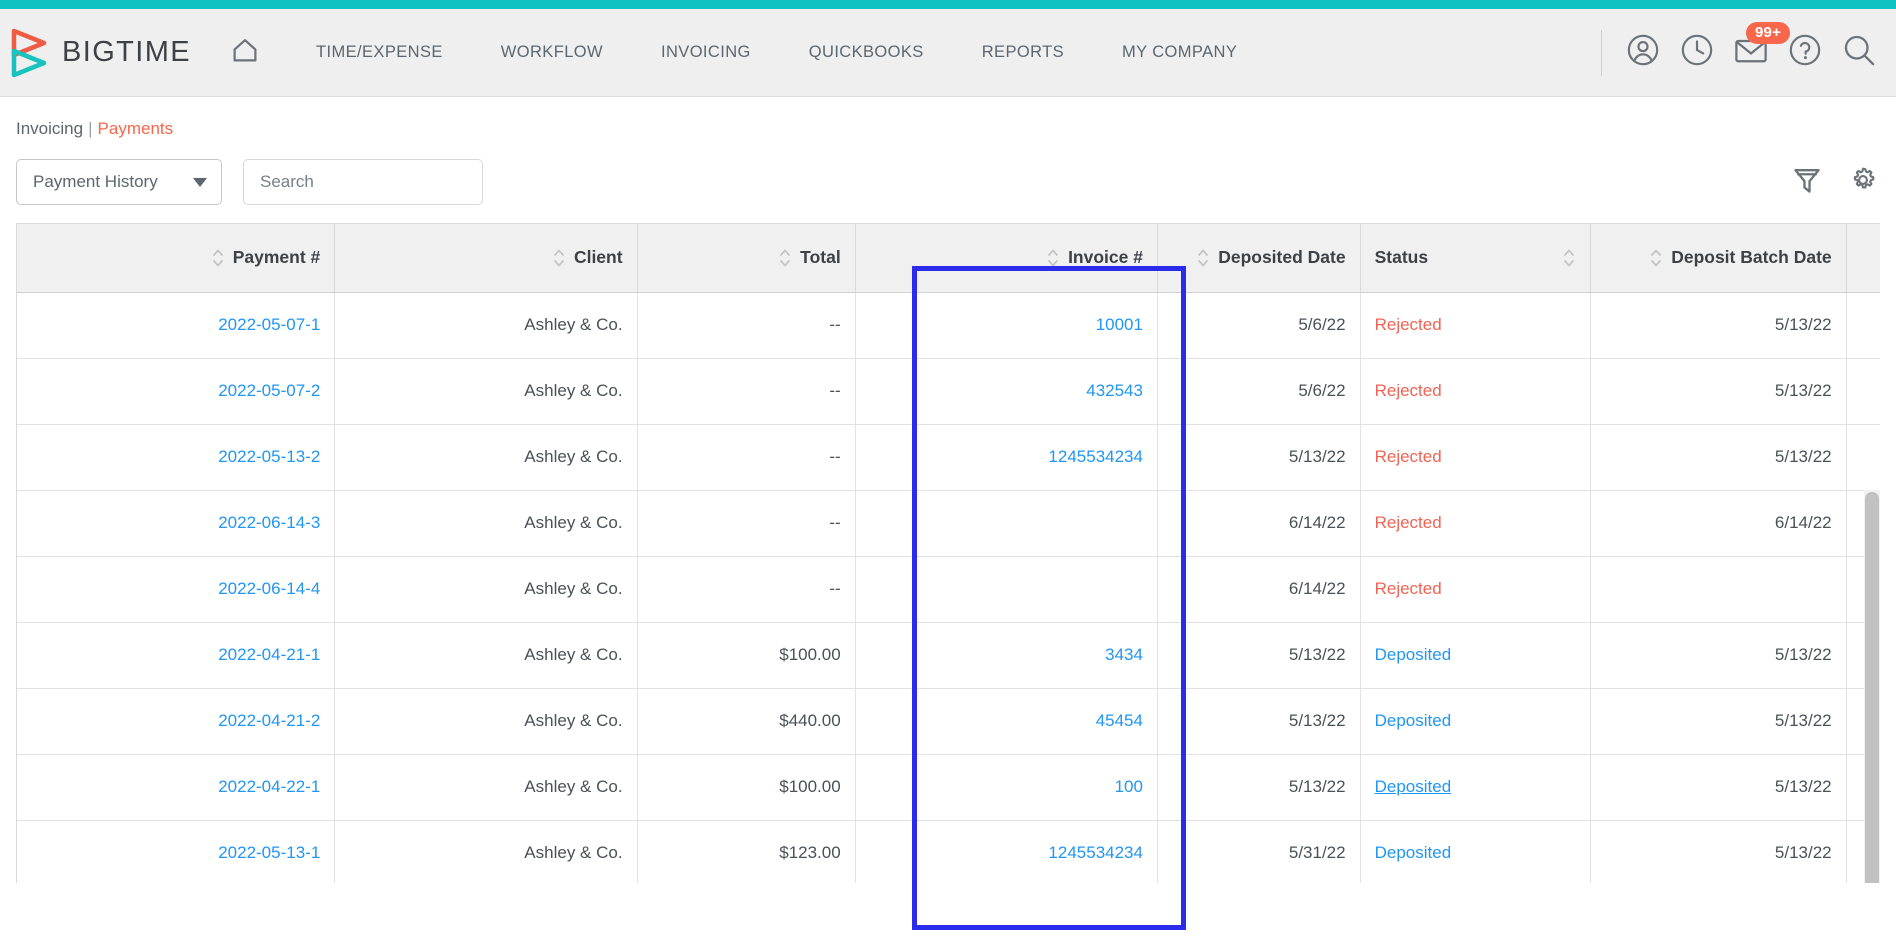 This screenshot has height=938, width=1896. What do you see at coordinates (136, 128) in the screenshot?
I see `breadcrumb-current: Payments` at bounding box center [136, 128].